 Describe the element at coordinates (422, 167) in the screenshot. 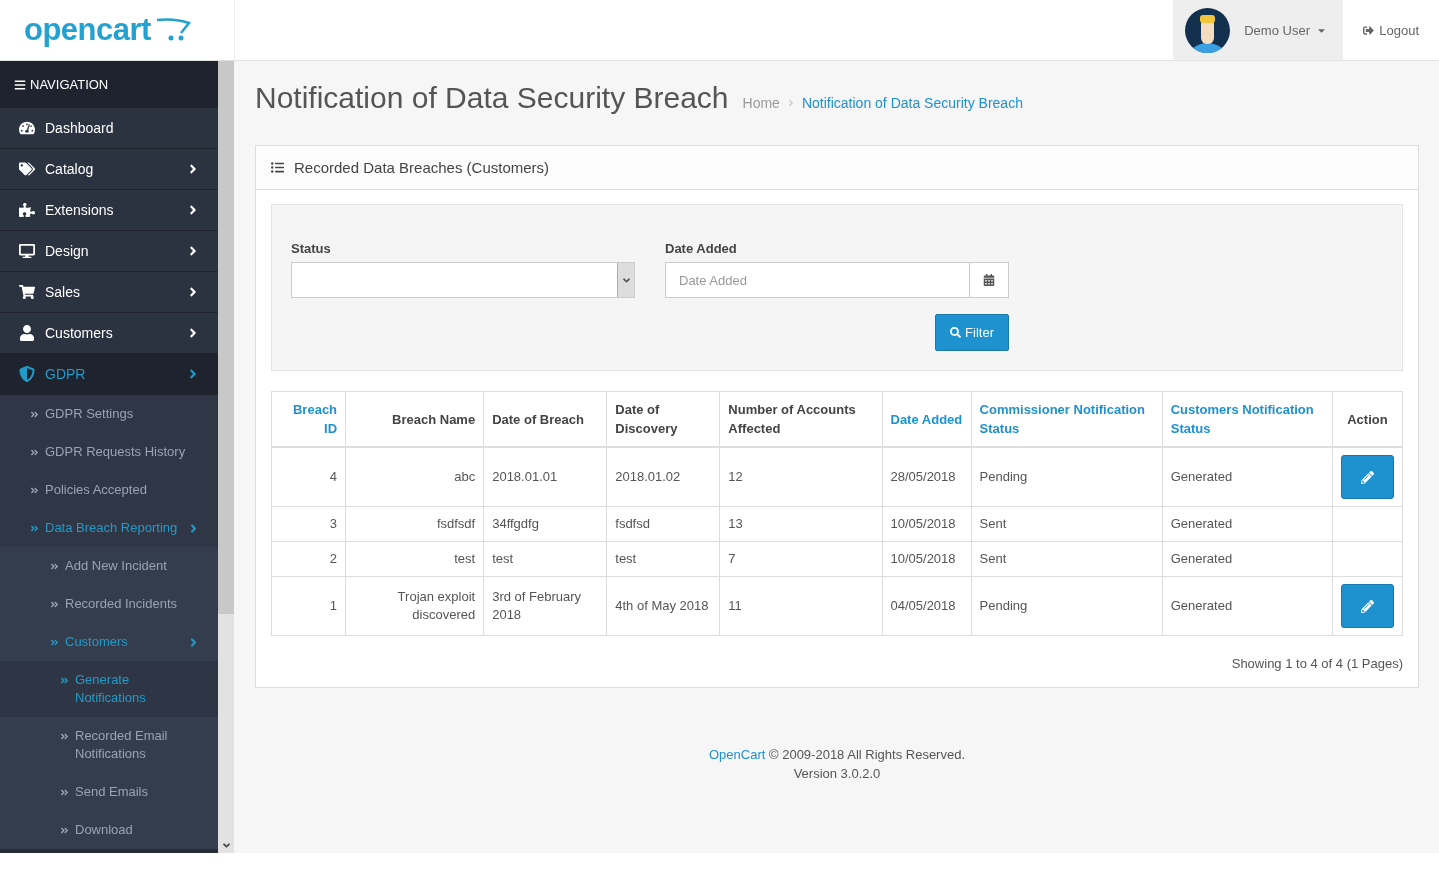

I see `panel-title: Recorded Data Breaches (Customers)` at that location.